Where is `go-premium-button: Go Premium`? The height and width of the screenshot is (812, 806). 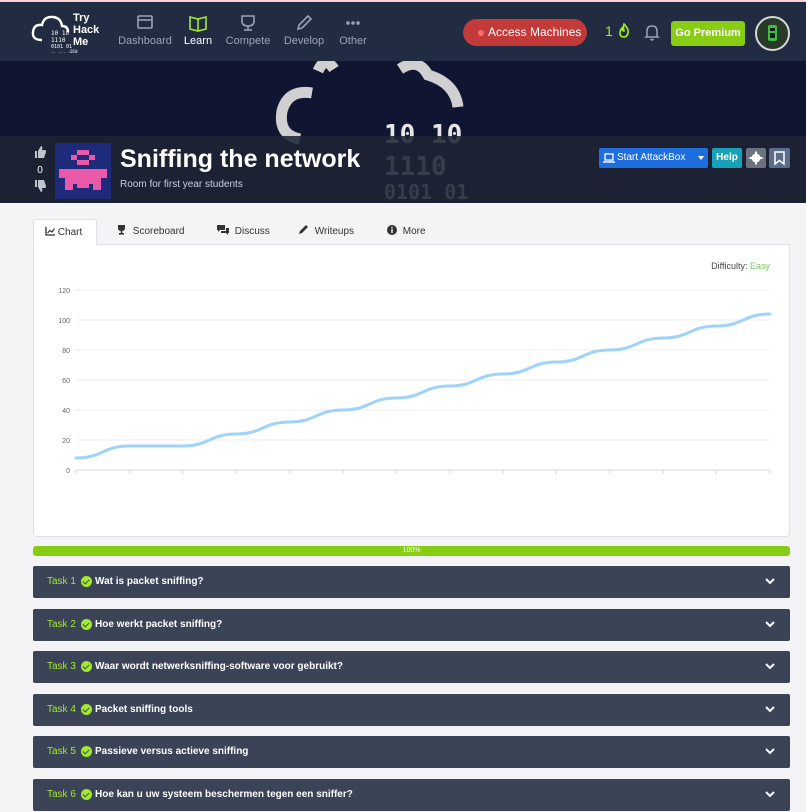 go-premium-button: Go Premium is located at coordinates (708, 33).